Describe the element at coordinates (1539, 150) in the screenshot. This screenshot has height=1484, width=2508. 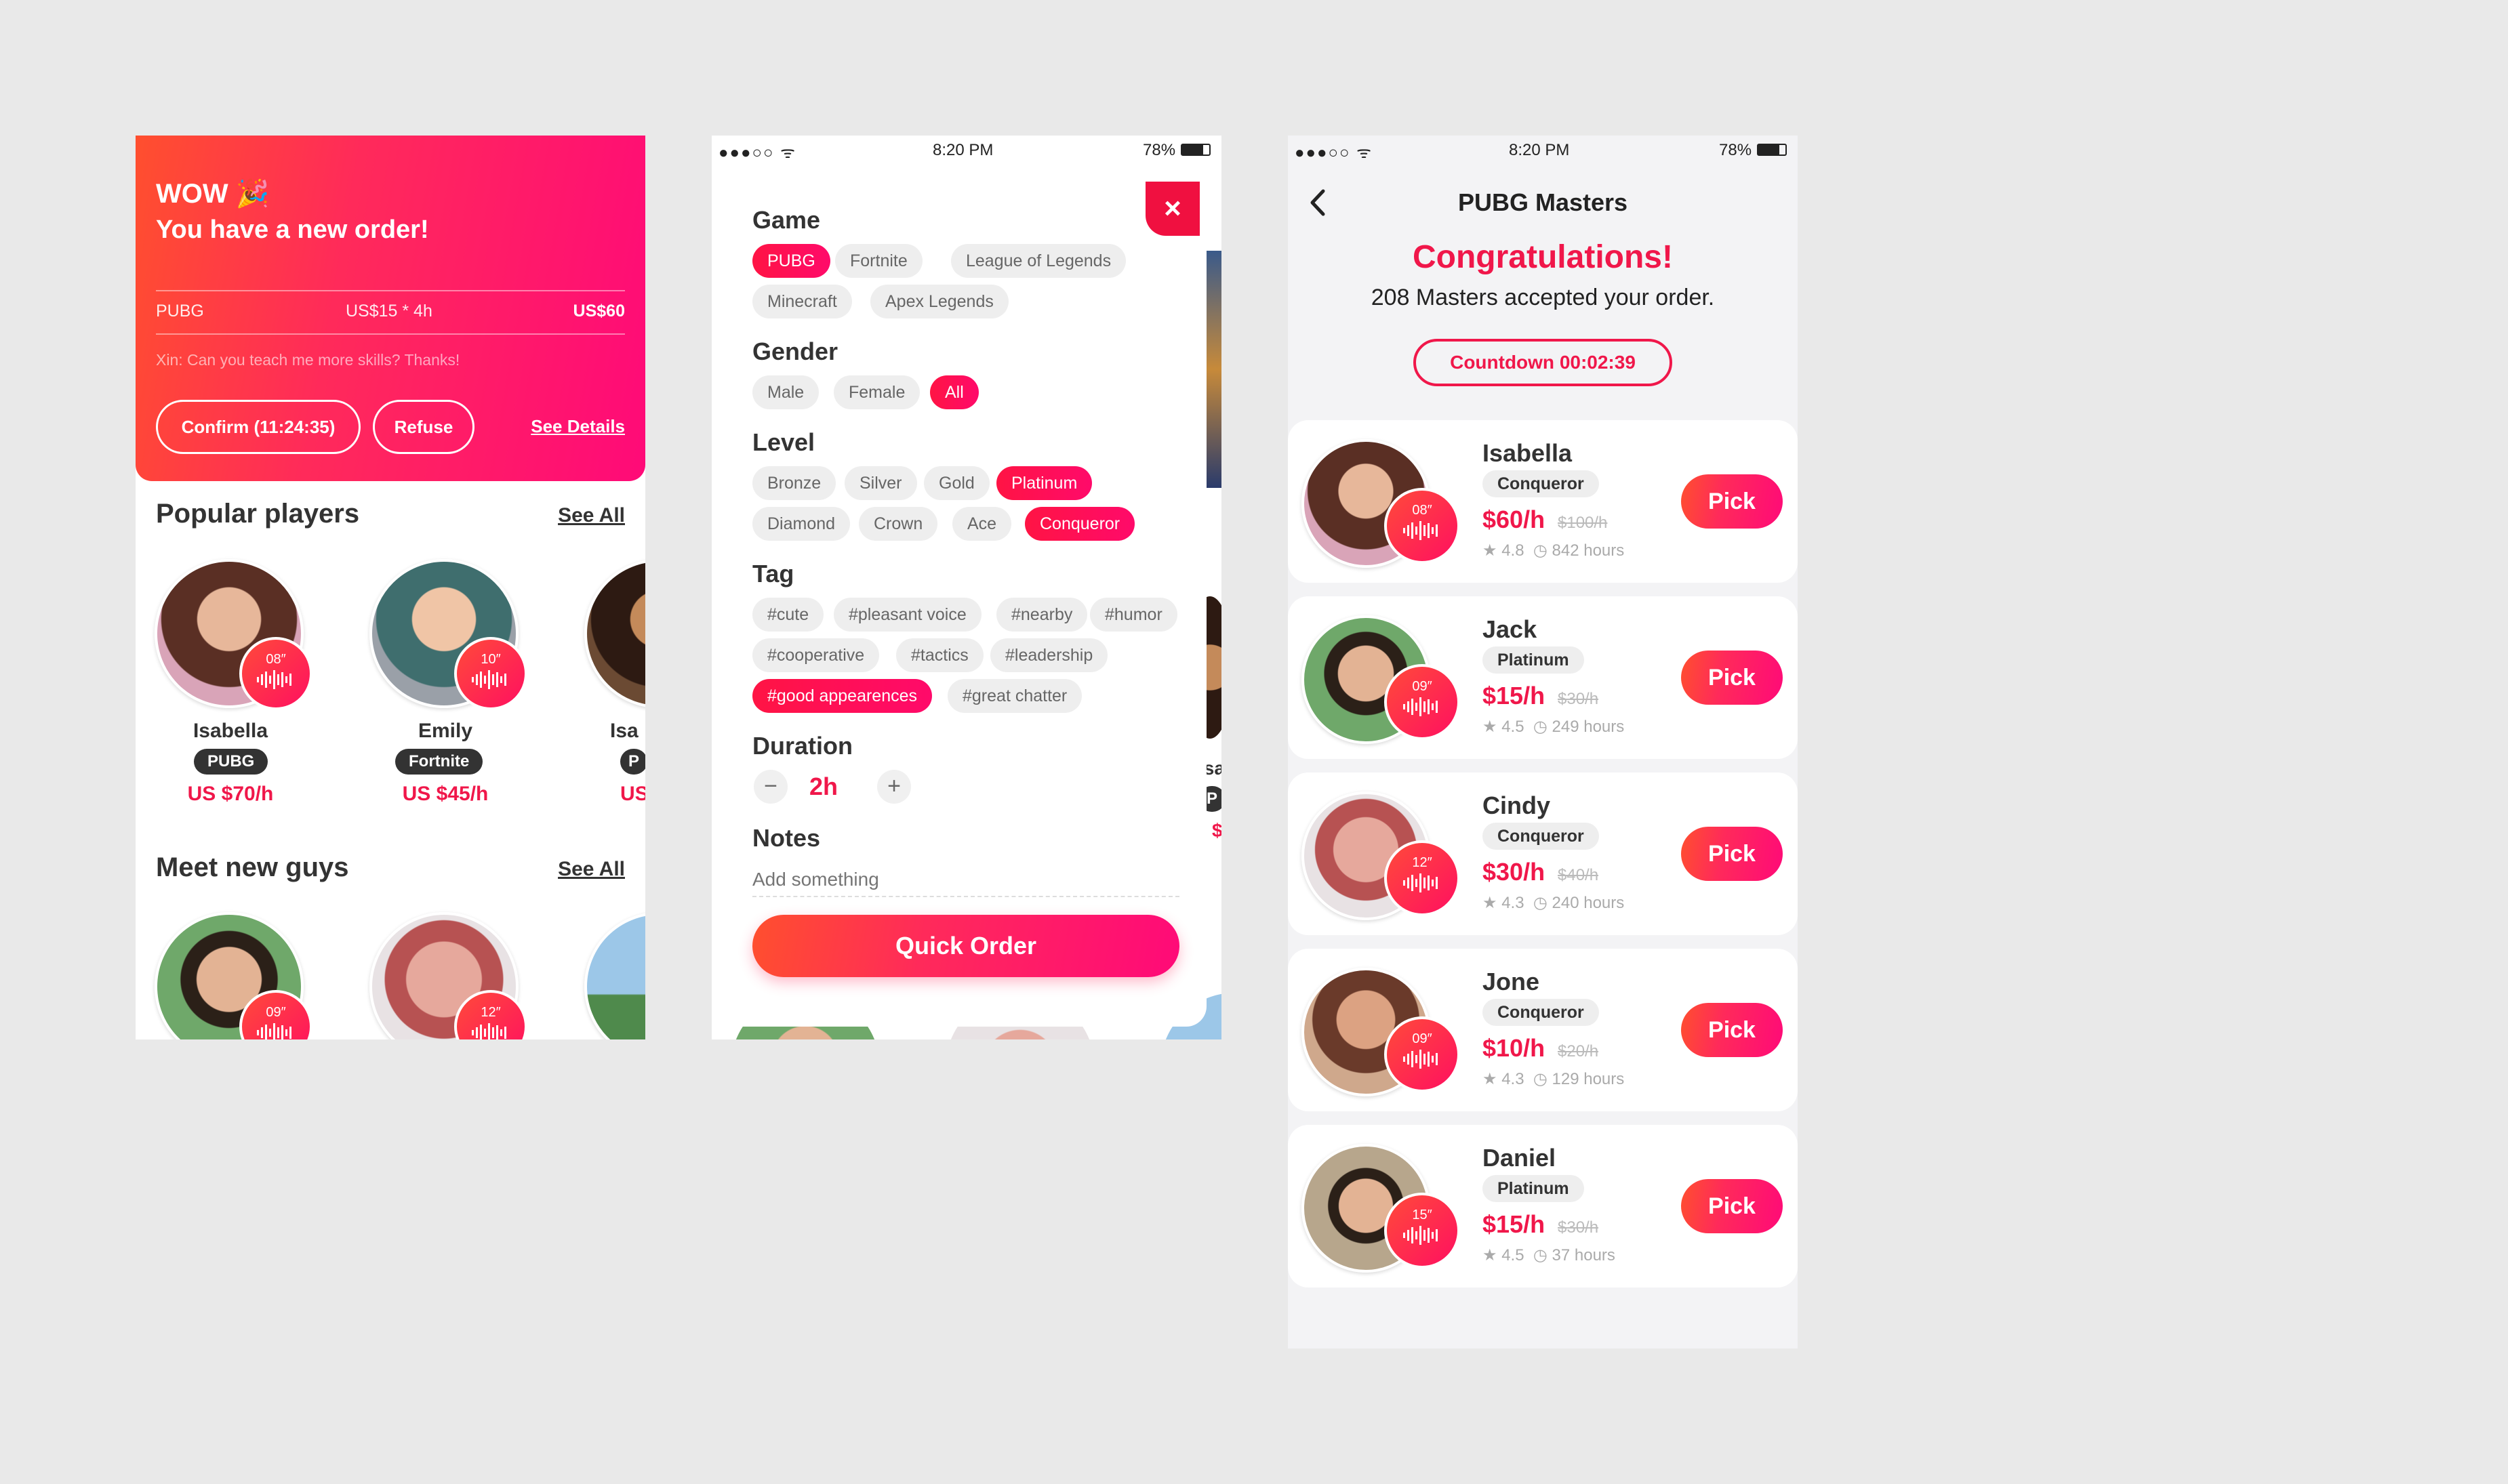
I see `status-time: 8:20 PM` at that location.